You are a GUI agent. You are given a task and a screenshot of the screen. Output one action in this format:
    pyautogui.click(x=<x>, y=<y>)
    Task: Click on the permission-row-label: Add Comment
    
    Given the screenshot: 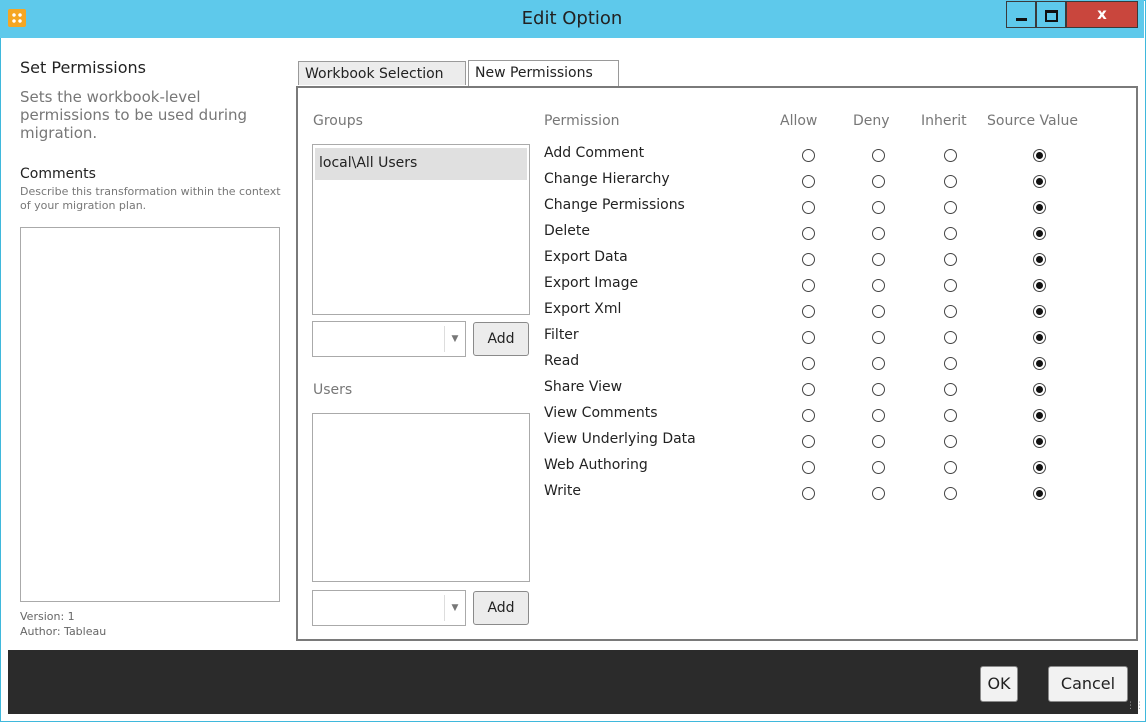 What is the action you would take?
    pyautogui.click(x=594, y=153)
    